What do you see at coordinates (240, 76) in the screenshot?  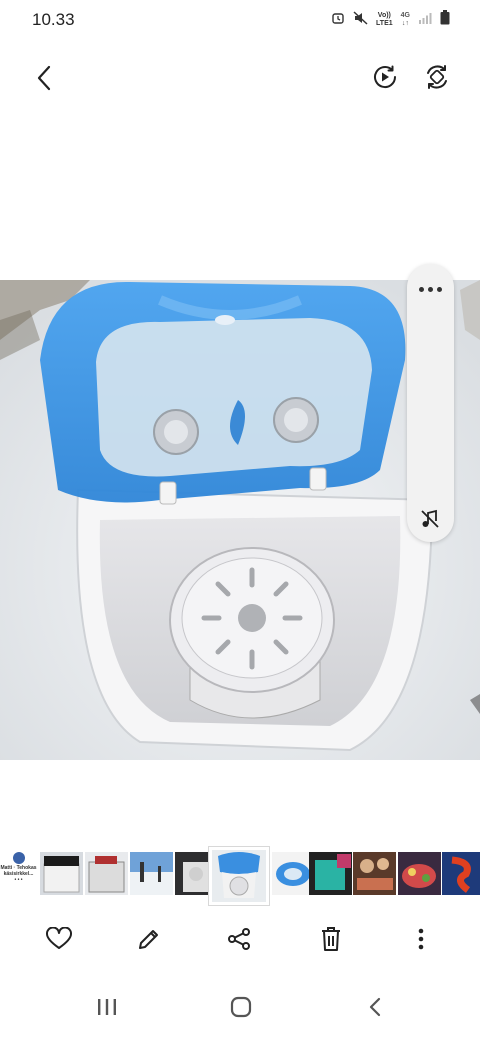 I see `viewer-top-bar` at bounding box center [240, 76].